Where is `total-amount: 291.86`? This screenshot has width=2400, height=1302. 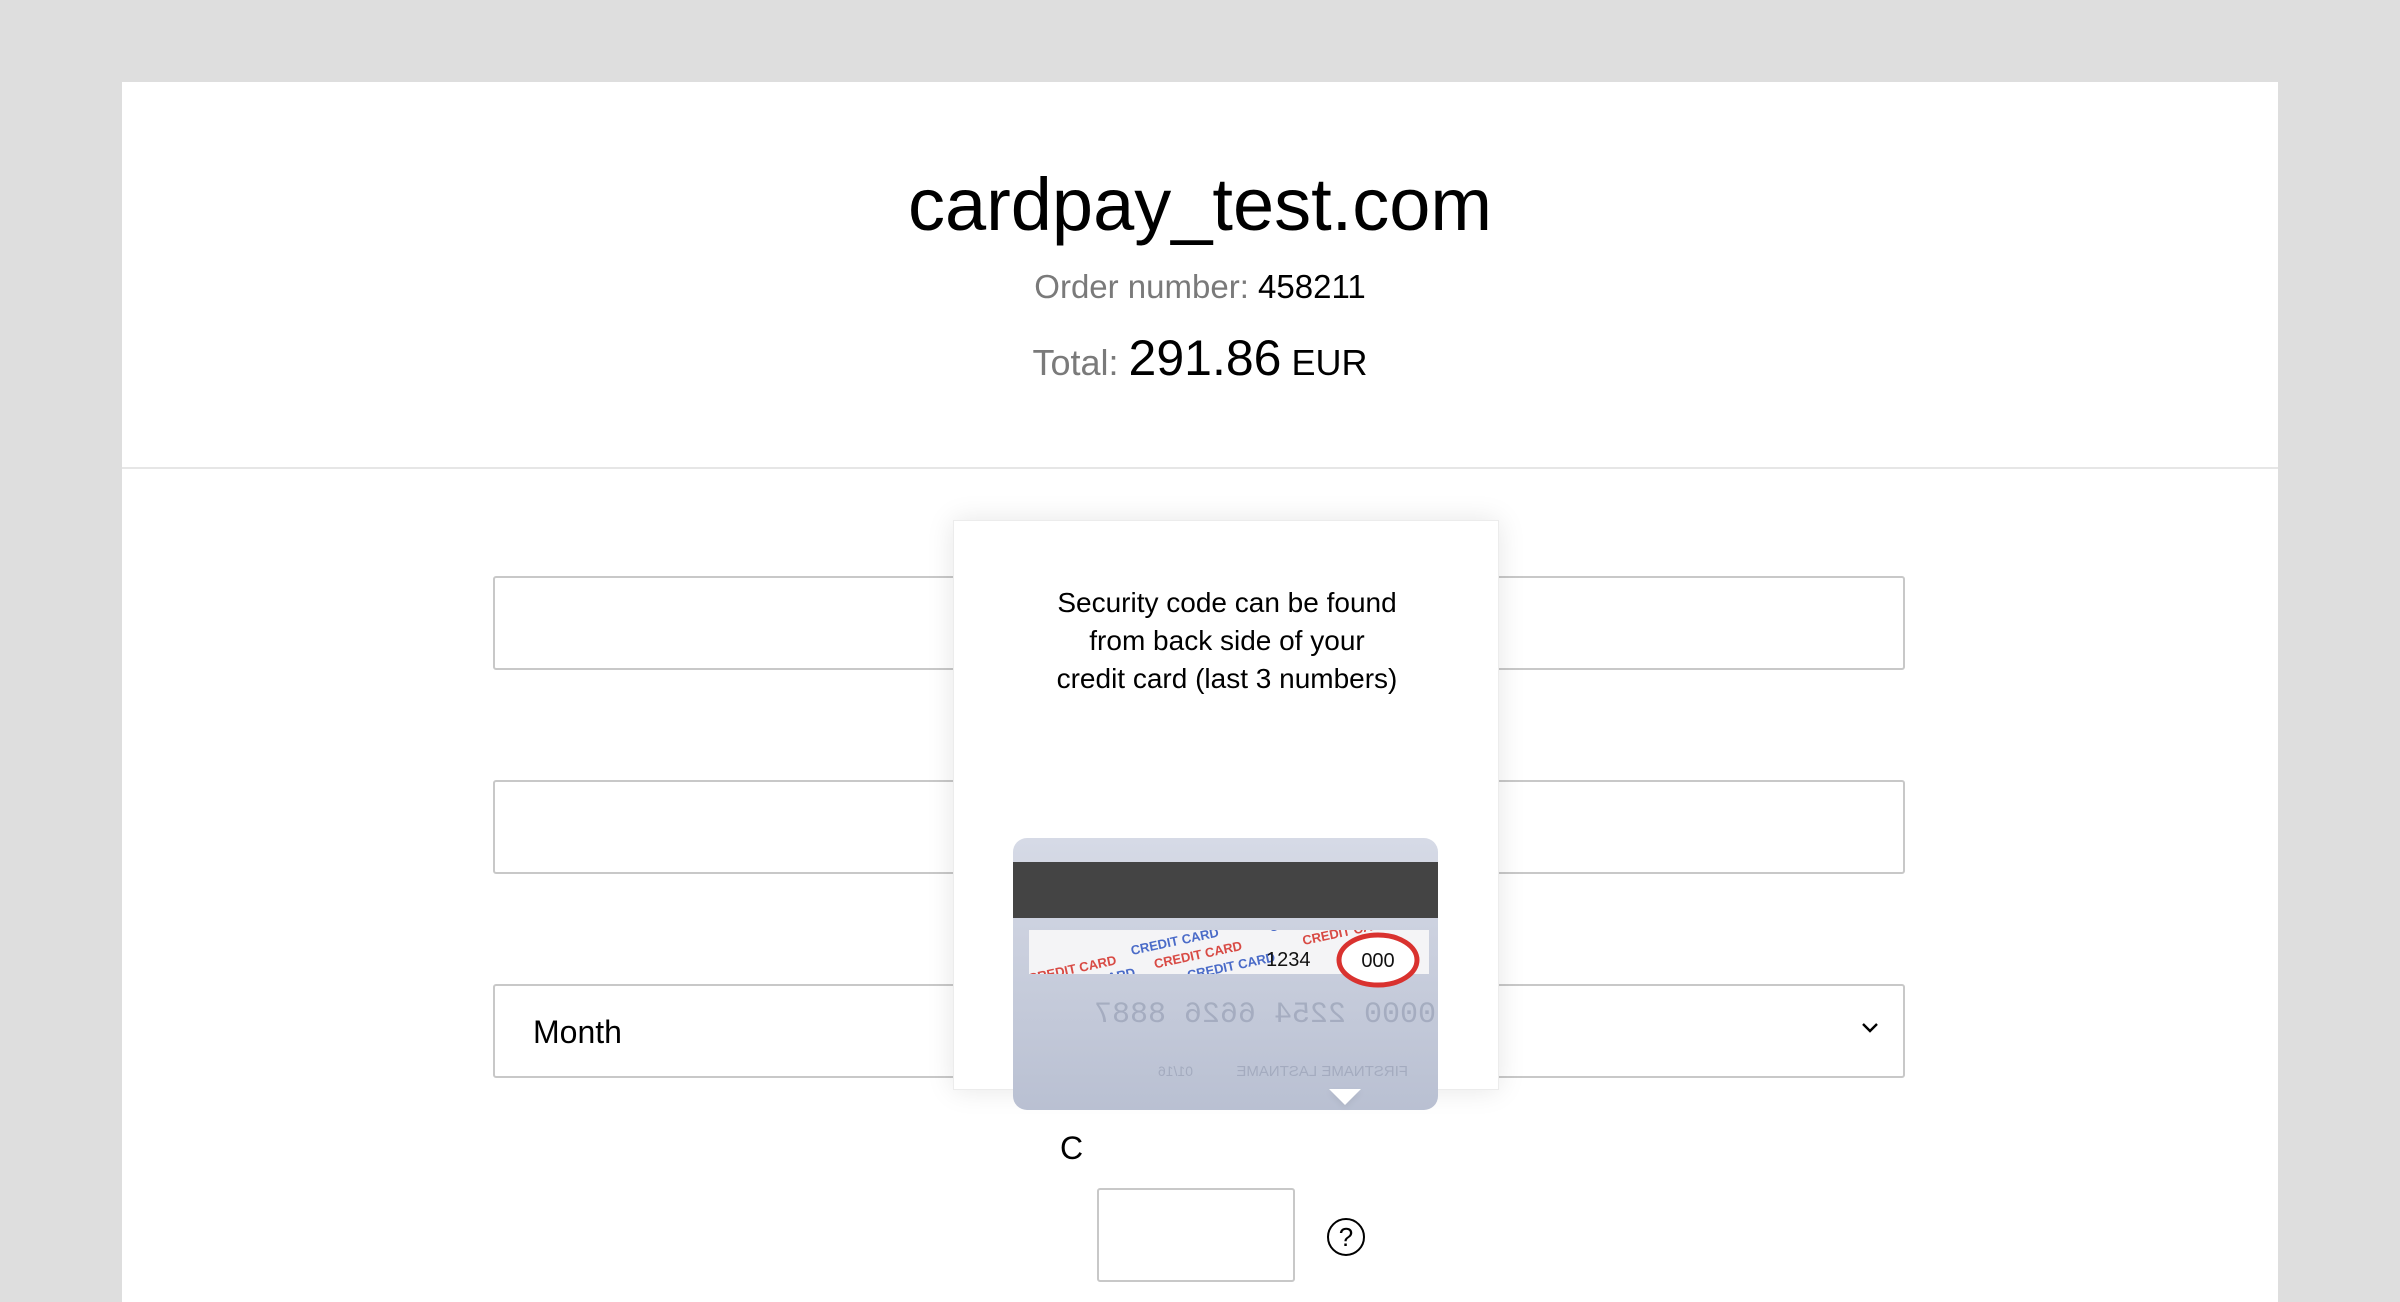 total-amount: 291.86 is located at coordinates (1205, 358).